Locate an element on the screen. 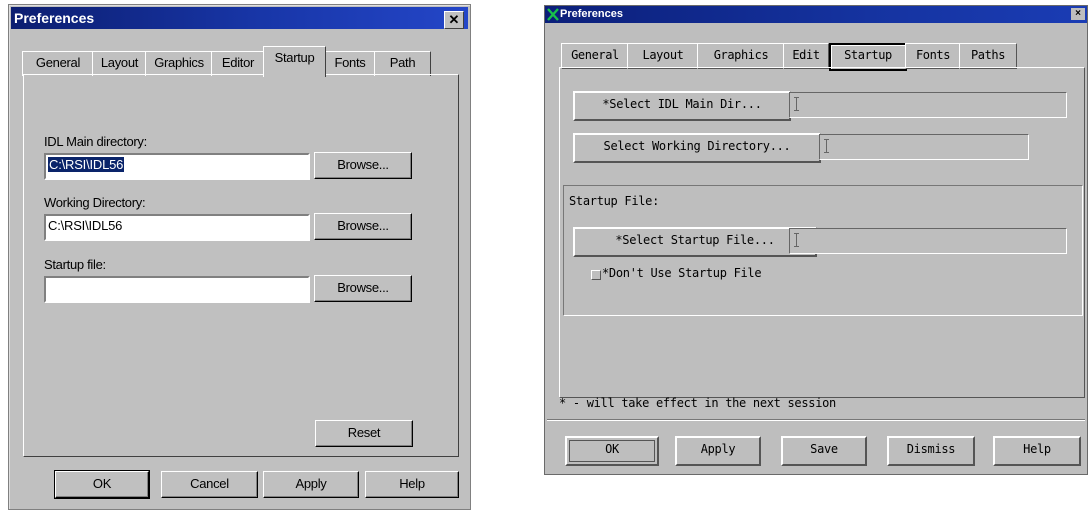  tab-paths: Paths is located at coordinates (988, 56).